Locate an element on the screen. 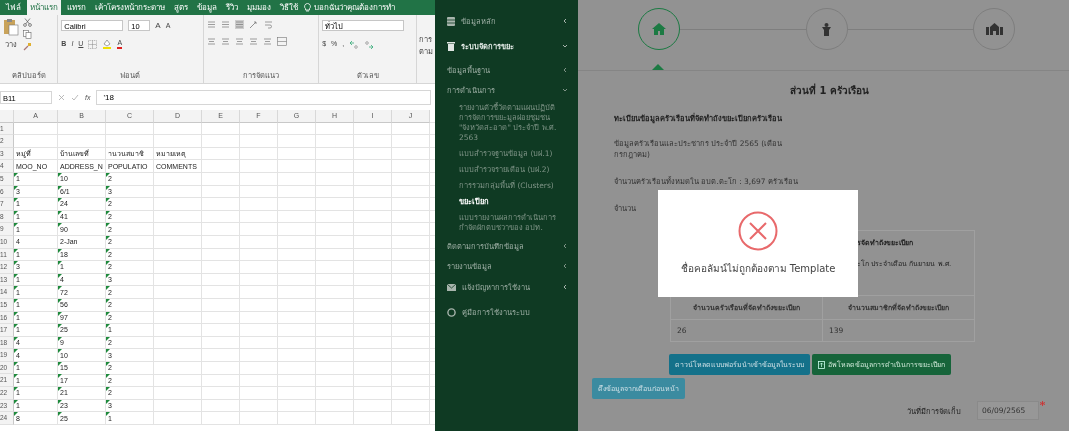 This screenshot has width=1069, height=431. select-all-button is located at coordinates (7, 116).